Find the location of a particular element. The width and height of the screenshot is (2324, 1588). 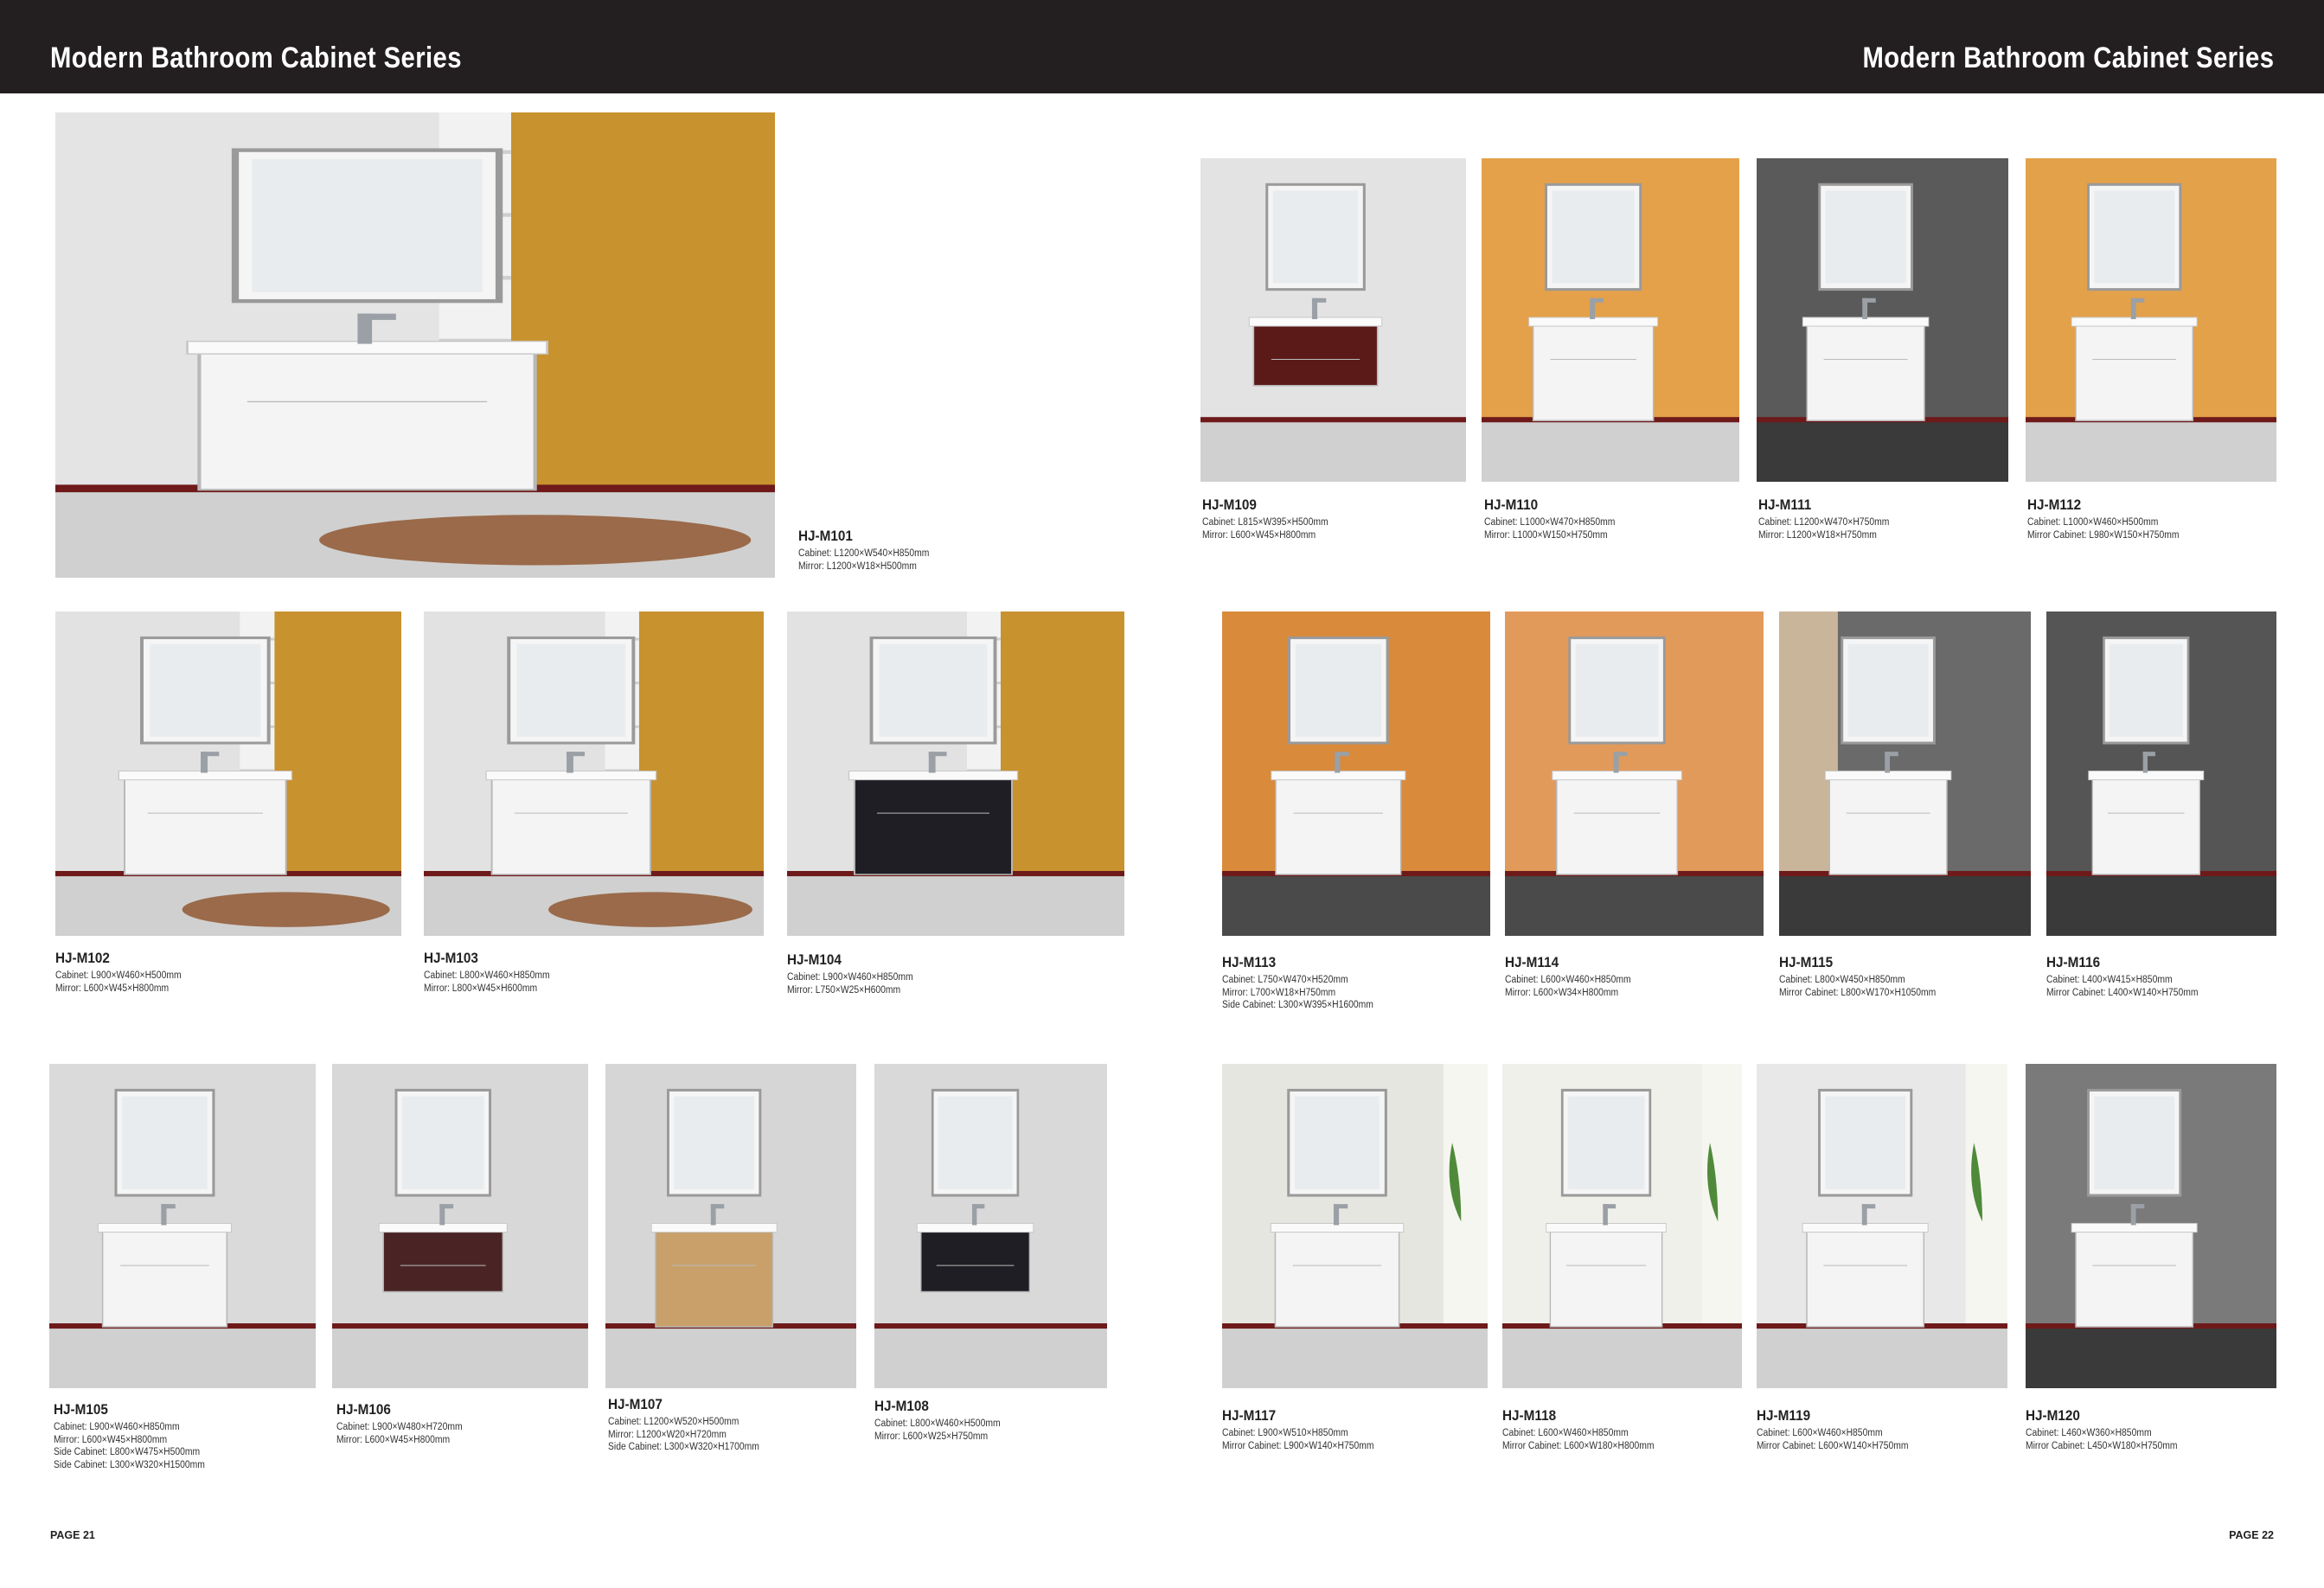

product-spec: Cabinet: L460×W360×H850mm is located at coordinates (2089, 1433).